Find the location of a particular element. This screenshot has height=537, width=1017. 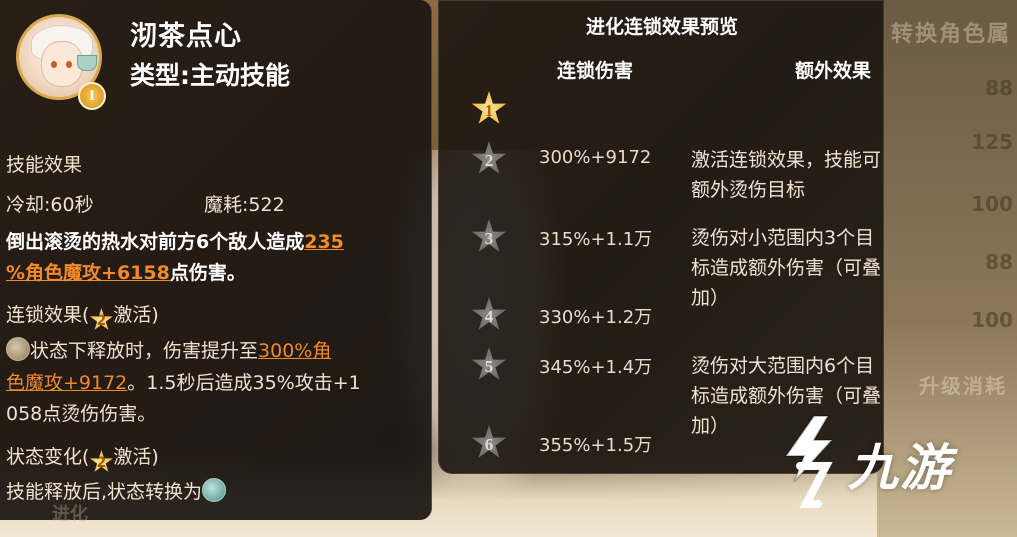

level-row: 1 is located at coordinates (662, 111).